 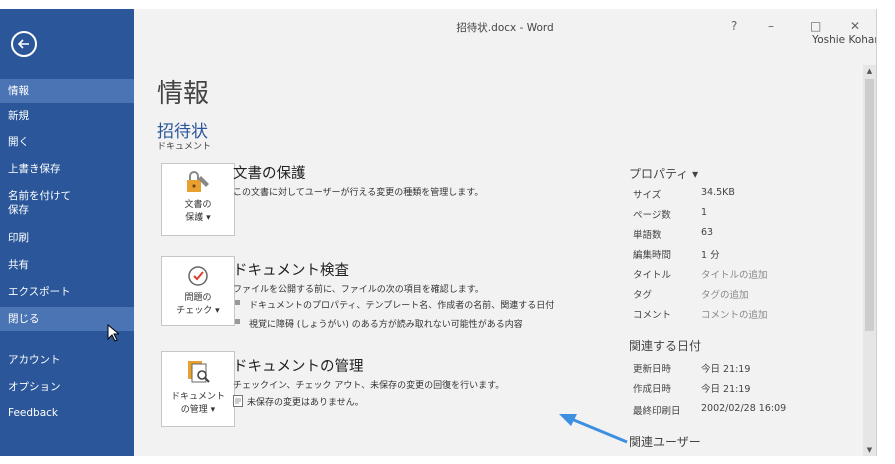 What do you see at coordinates (652, 215) in the screenshot?
I see `property-key: ページ数` at bounding box center [652, 215].